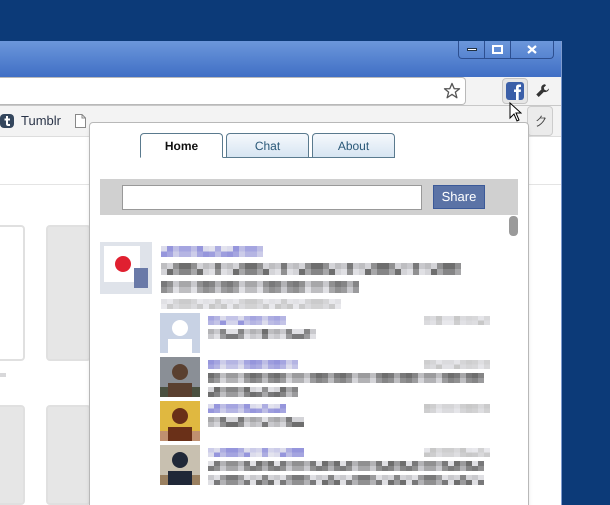  I want to click on facebook-extension-button, so click(515, 91).